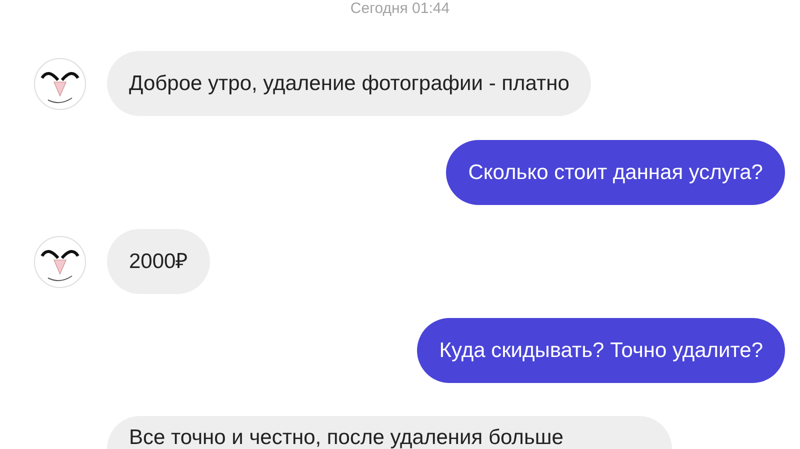  Describe the element at coordinates (158, 261) in the screenshot. I see `received-message: 2000₽` at that location.